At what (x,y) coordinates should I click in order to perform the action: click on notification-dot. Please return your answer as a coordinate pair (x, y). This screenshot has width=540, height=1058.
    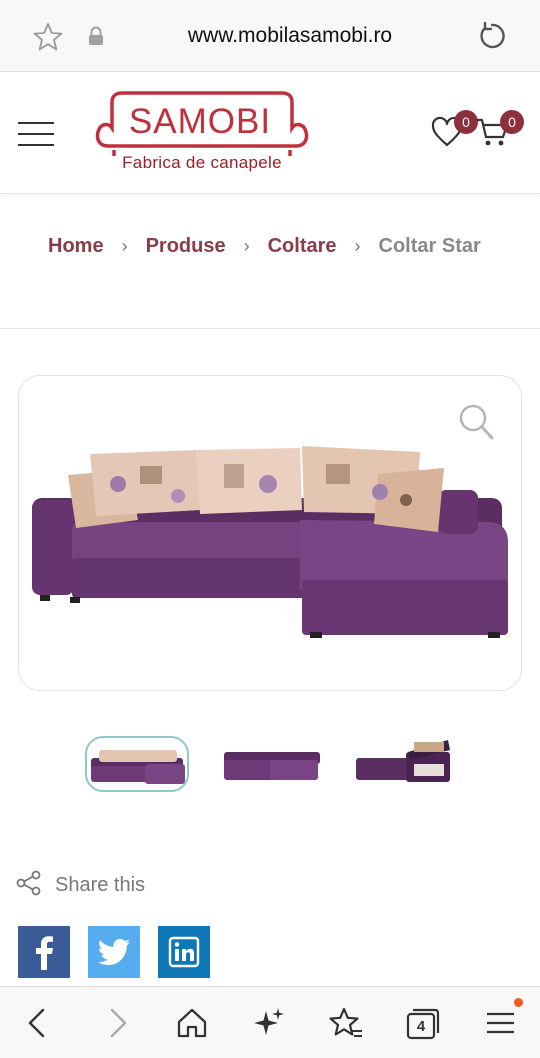
    Looking at the image, I should click on (518, 1002).